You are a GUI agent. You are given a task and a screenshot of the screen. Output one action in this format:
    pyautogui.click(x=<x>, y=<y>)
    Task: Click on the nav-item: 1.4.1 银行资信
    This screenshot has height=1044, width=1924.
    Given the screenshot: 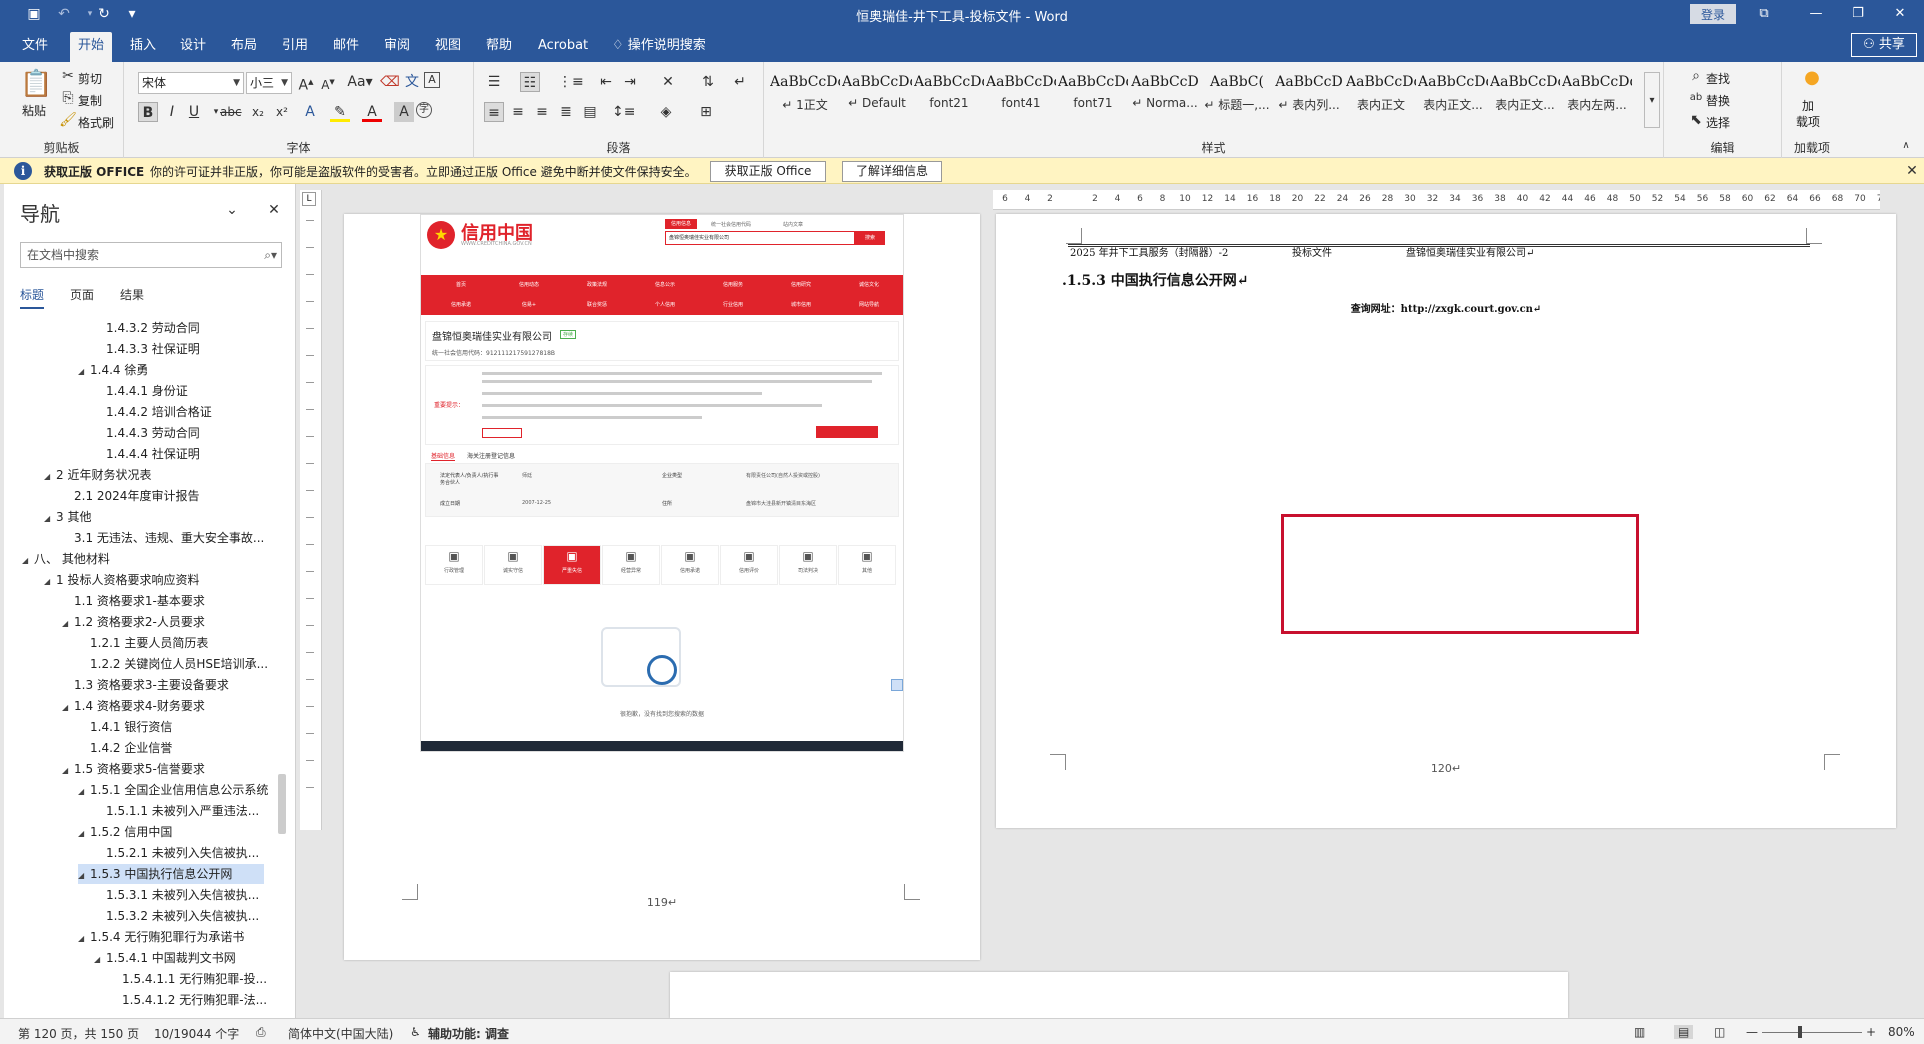 What is the action you would take?
    pyautogui.click(x=125, y=727)
    